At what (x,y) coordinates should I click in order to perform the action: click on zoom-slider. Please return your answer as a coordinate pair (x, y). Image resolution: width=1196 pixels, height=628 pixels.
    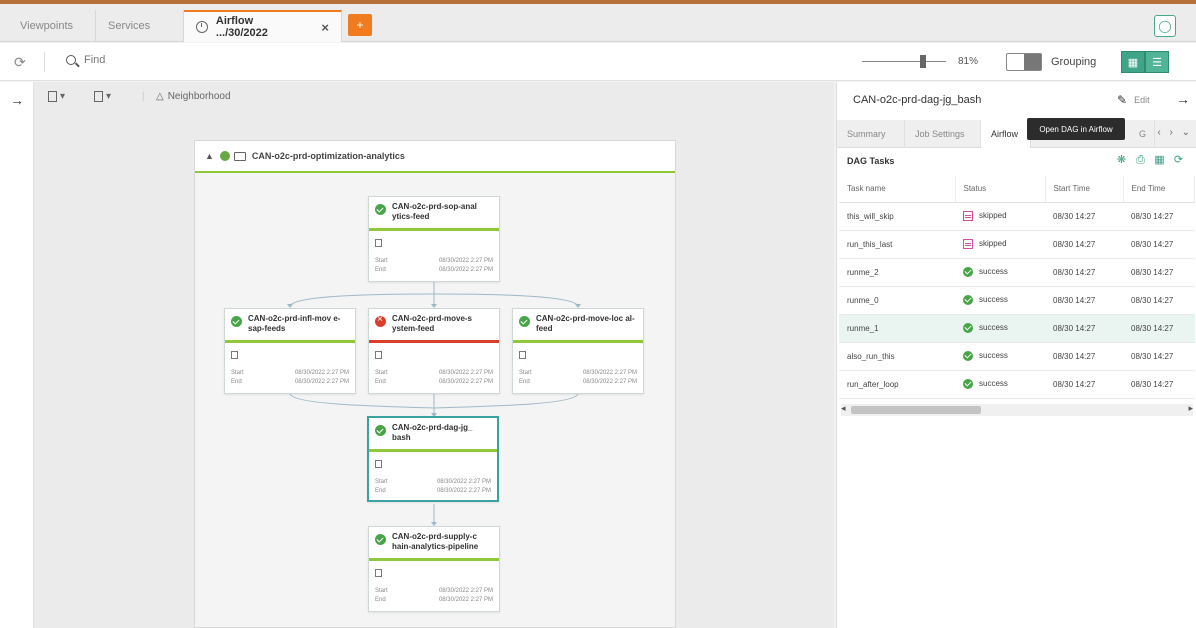
    Looking at the image, I should click on (904, 61).